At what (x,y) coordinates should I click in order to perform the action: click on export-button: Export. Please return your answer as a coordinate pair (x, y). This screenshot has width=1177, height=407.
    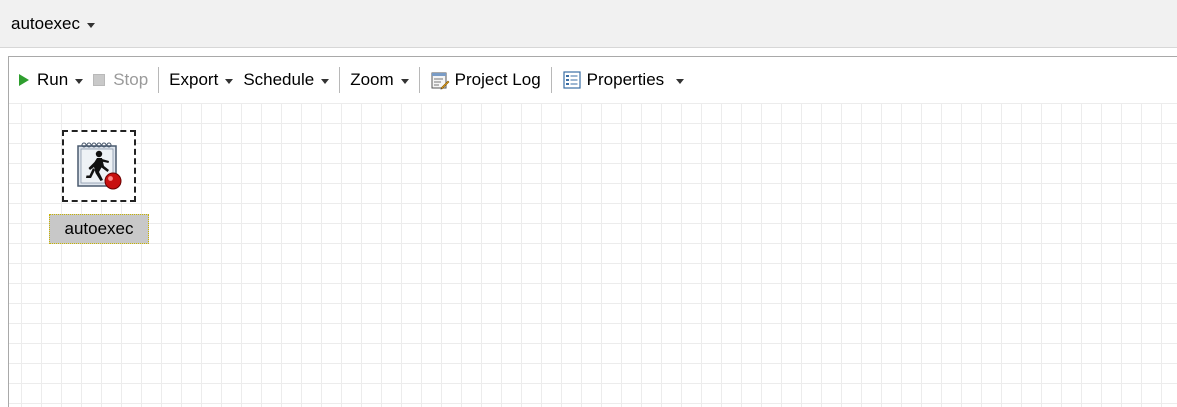
    Looking at the image, I should click on (201, 80).